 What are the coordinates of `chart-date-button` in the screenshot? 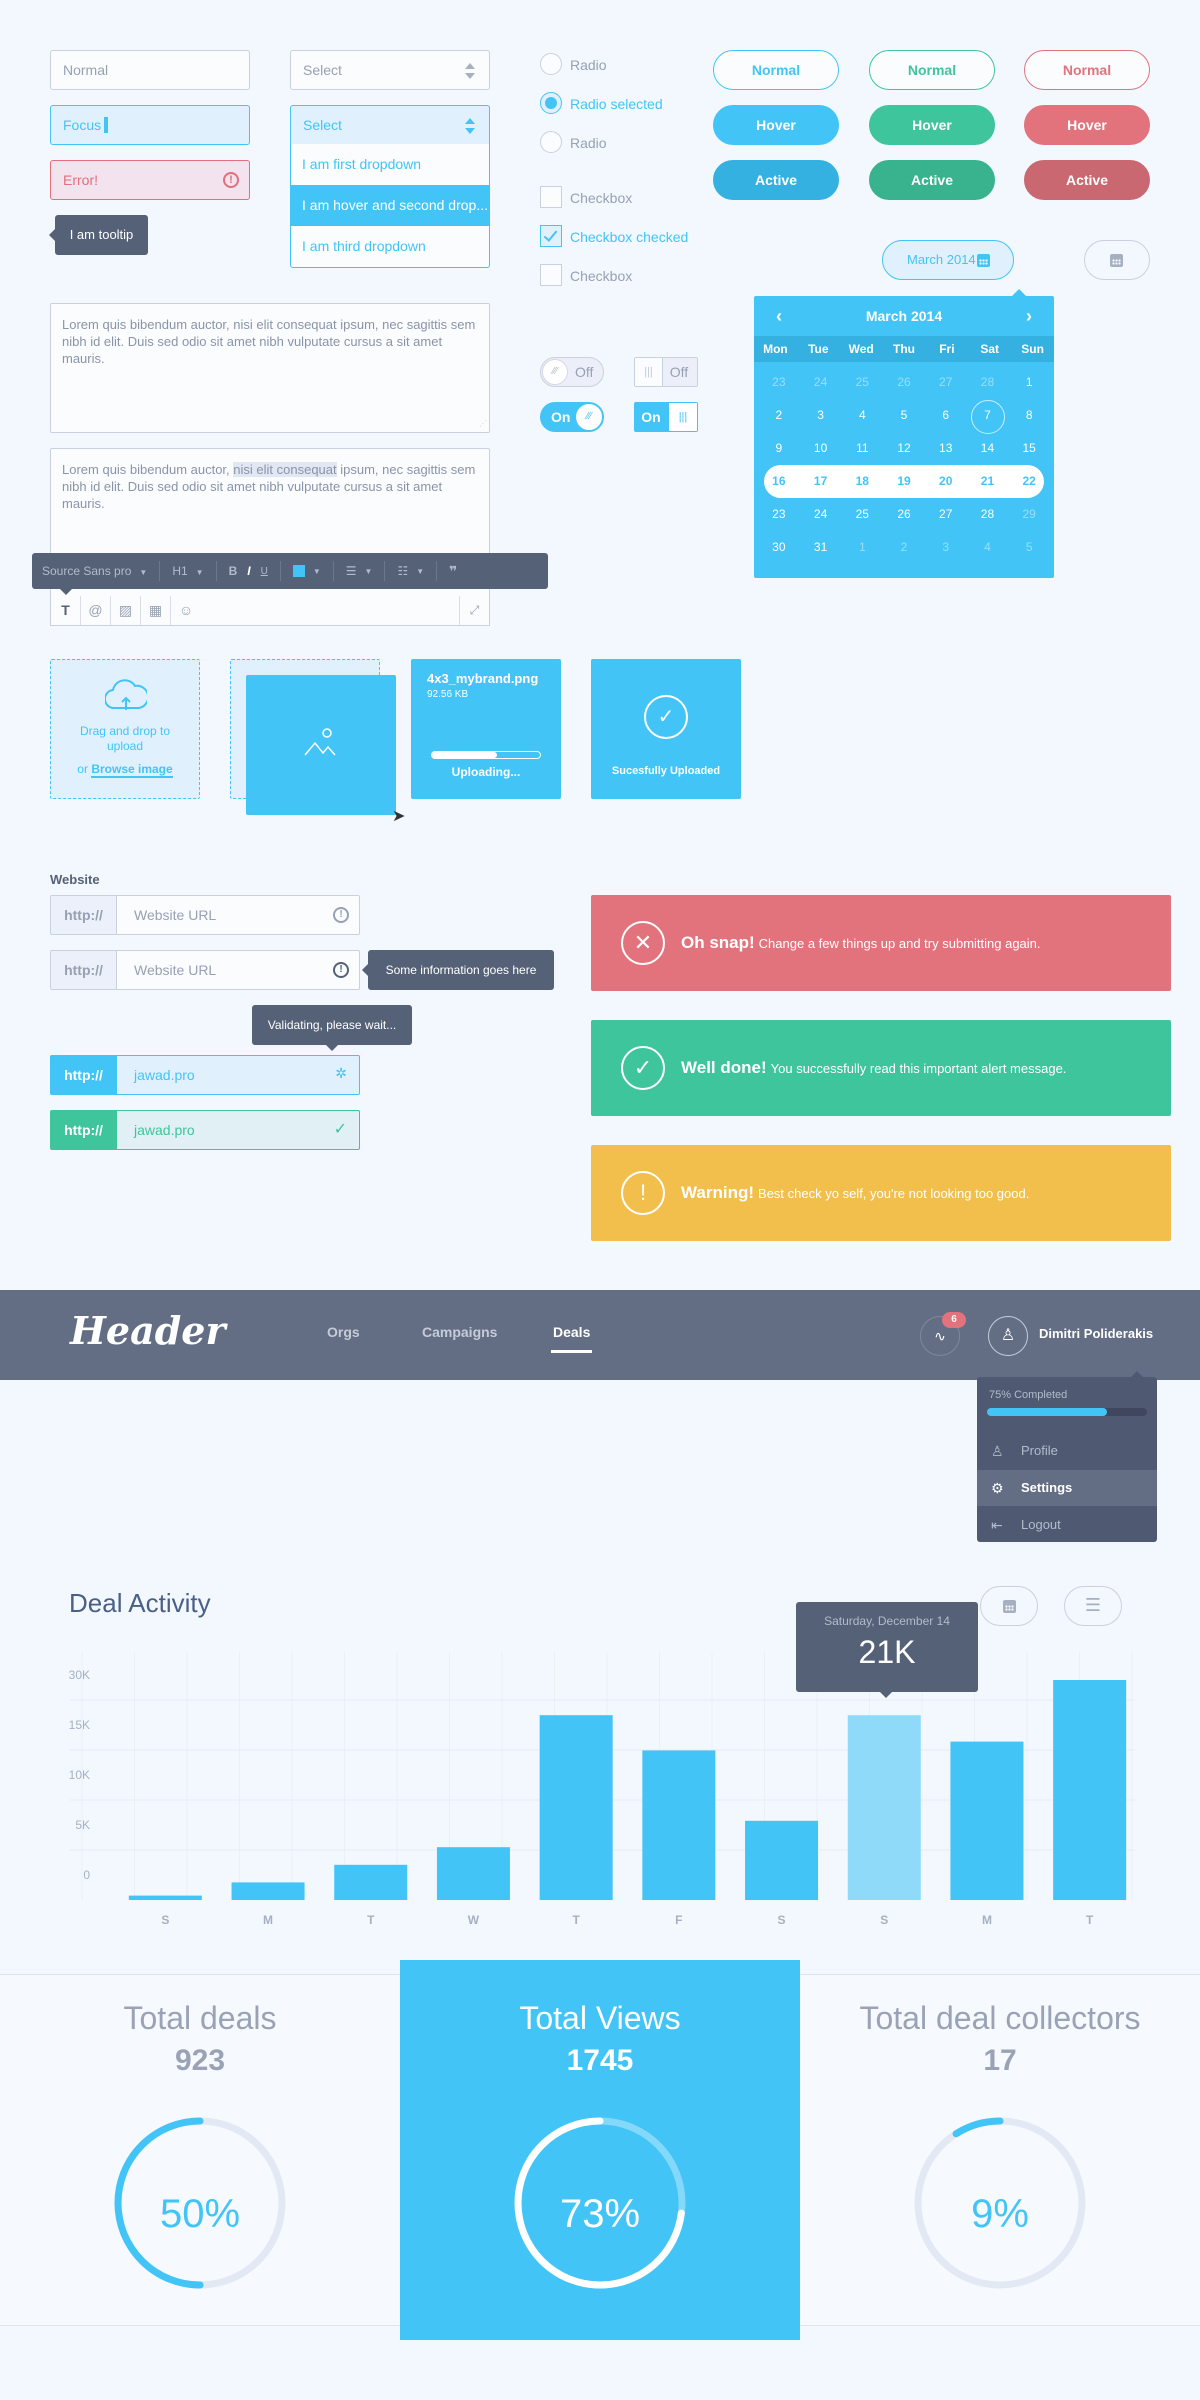 It's located at (1009, 1606).